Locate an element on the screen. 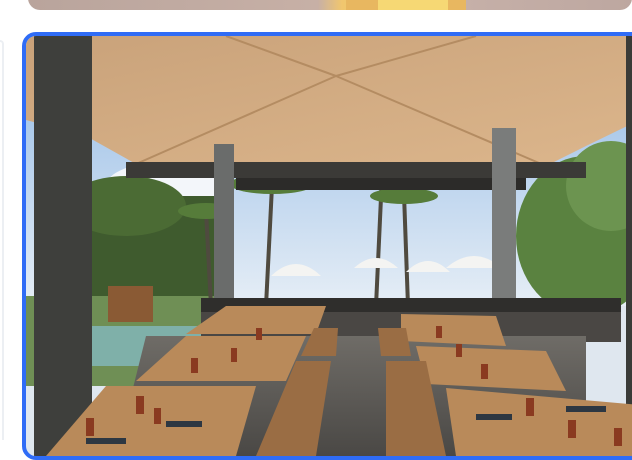  adjacent-card-edge is located at coordinates (2, 240).